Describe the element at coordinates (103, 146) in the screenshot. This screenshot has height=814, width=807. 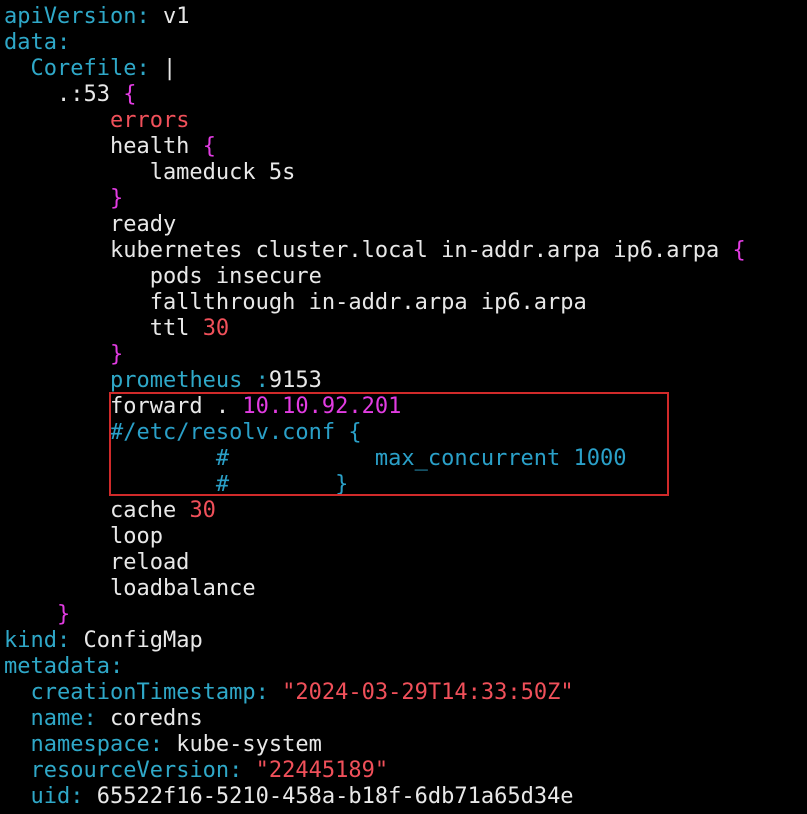
I see `code-token: health` at that location.